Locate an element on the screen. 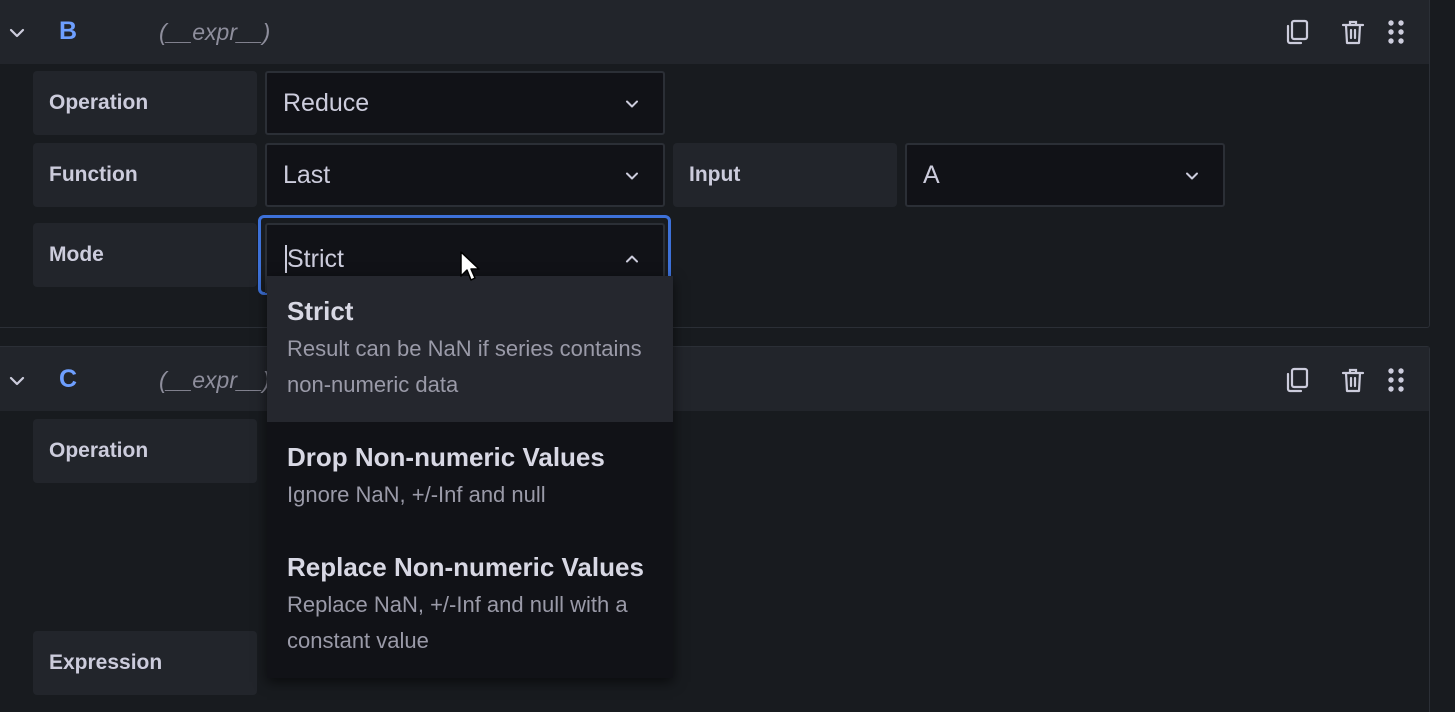  query-name: C is located at coordinates (68, 379).